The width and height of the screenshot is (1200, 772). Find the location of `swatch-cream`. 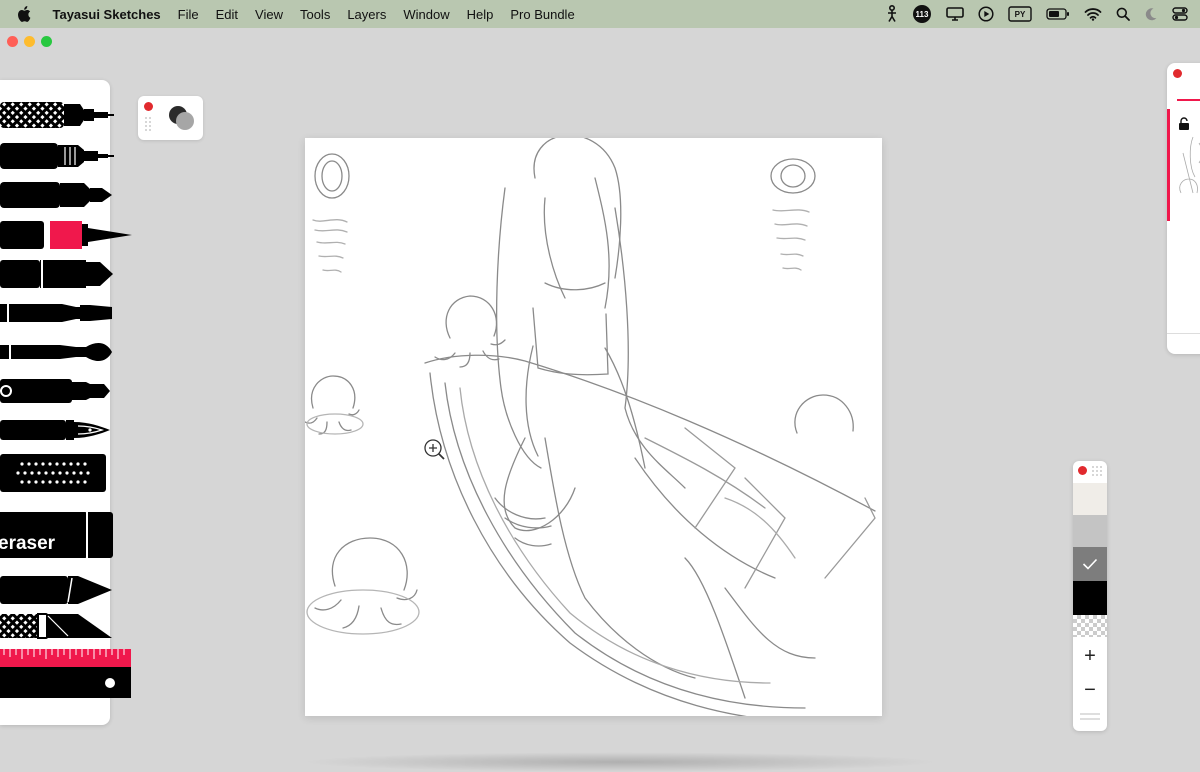

swatch-cream is located at coordinates (1090, 499).